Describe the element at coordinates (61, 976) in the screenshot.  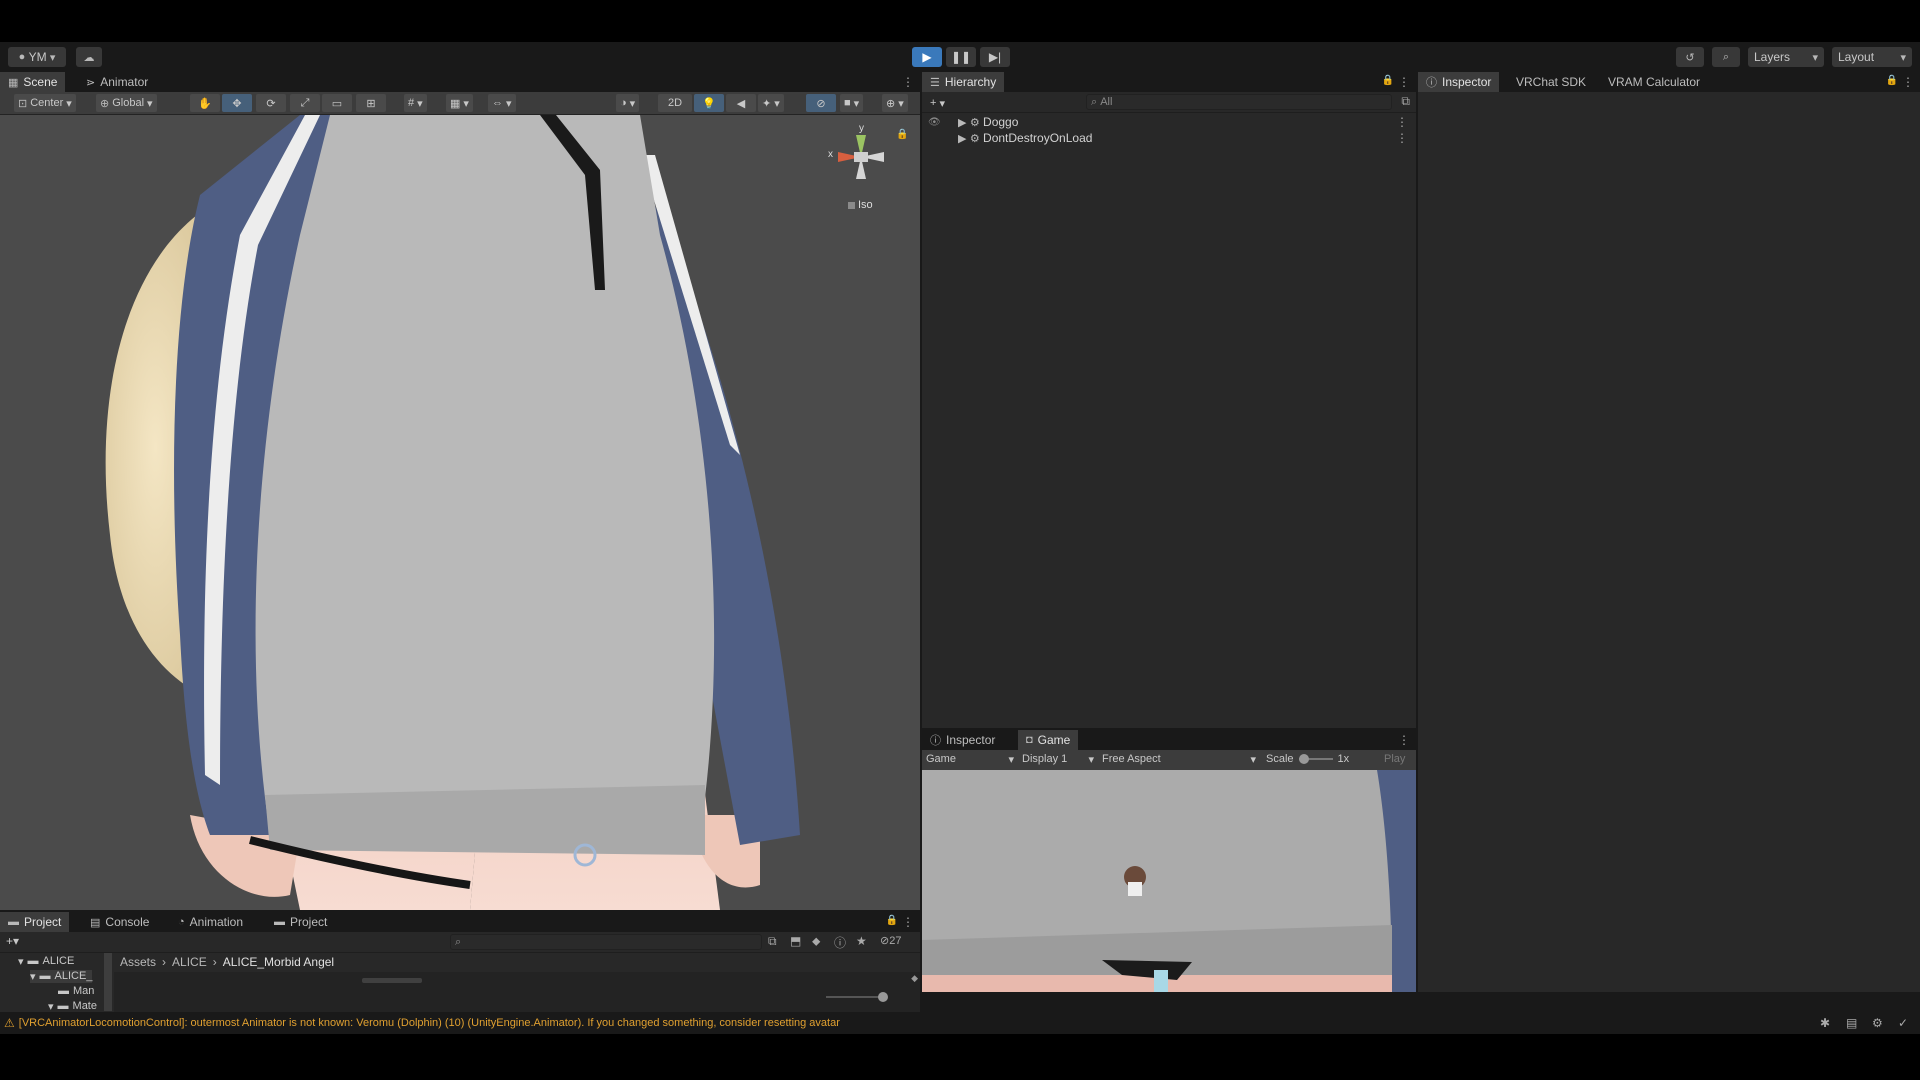
I see `tree-item-alice-sub: ▾ ▬ ALICE_` at that location.